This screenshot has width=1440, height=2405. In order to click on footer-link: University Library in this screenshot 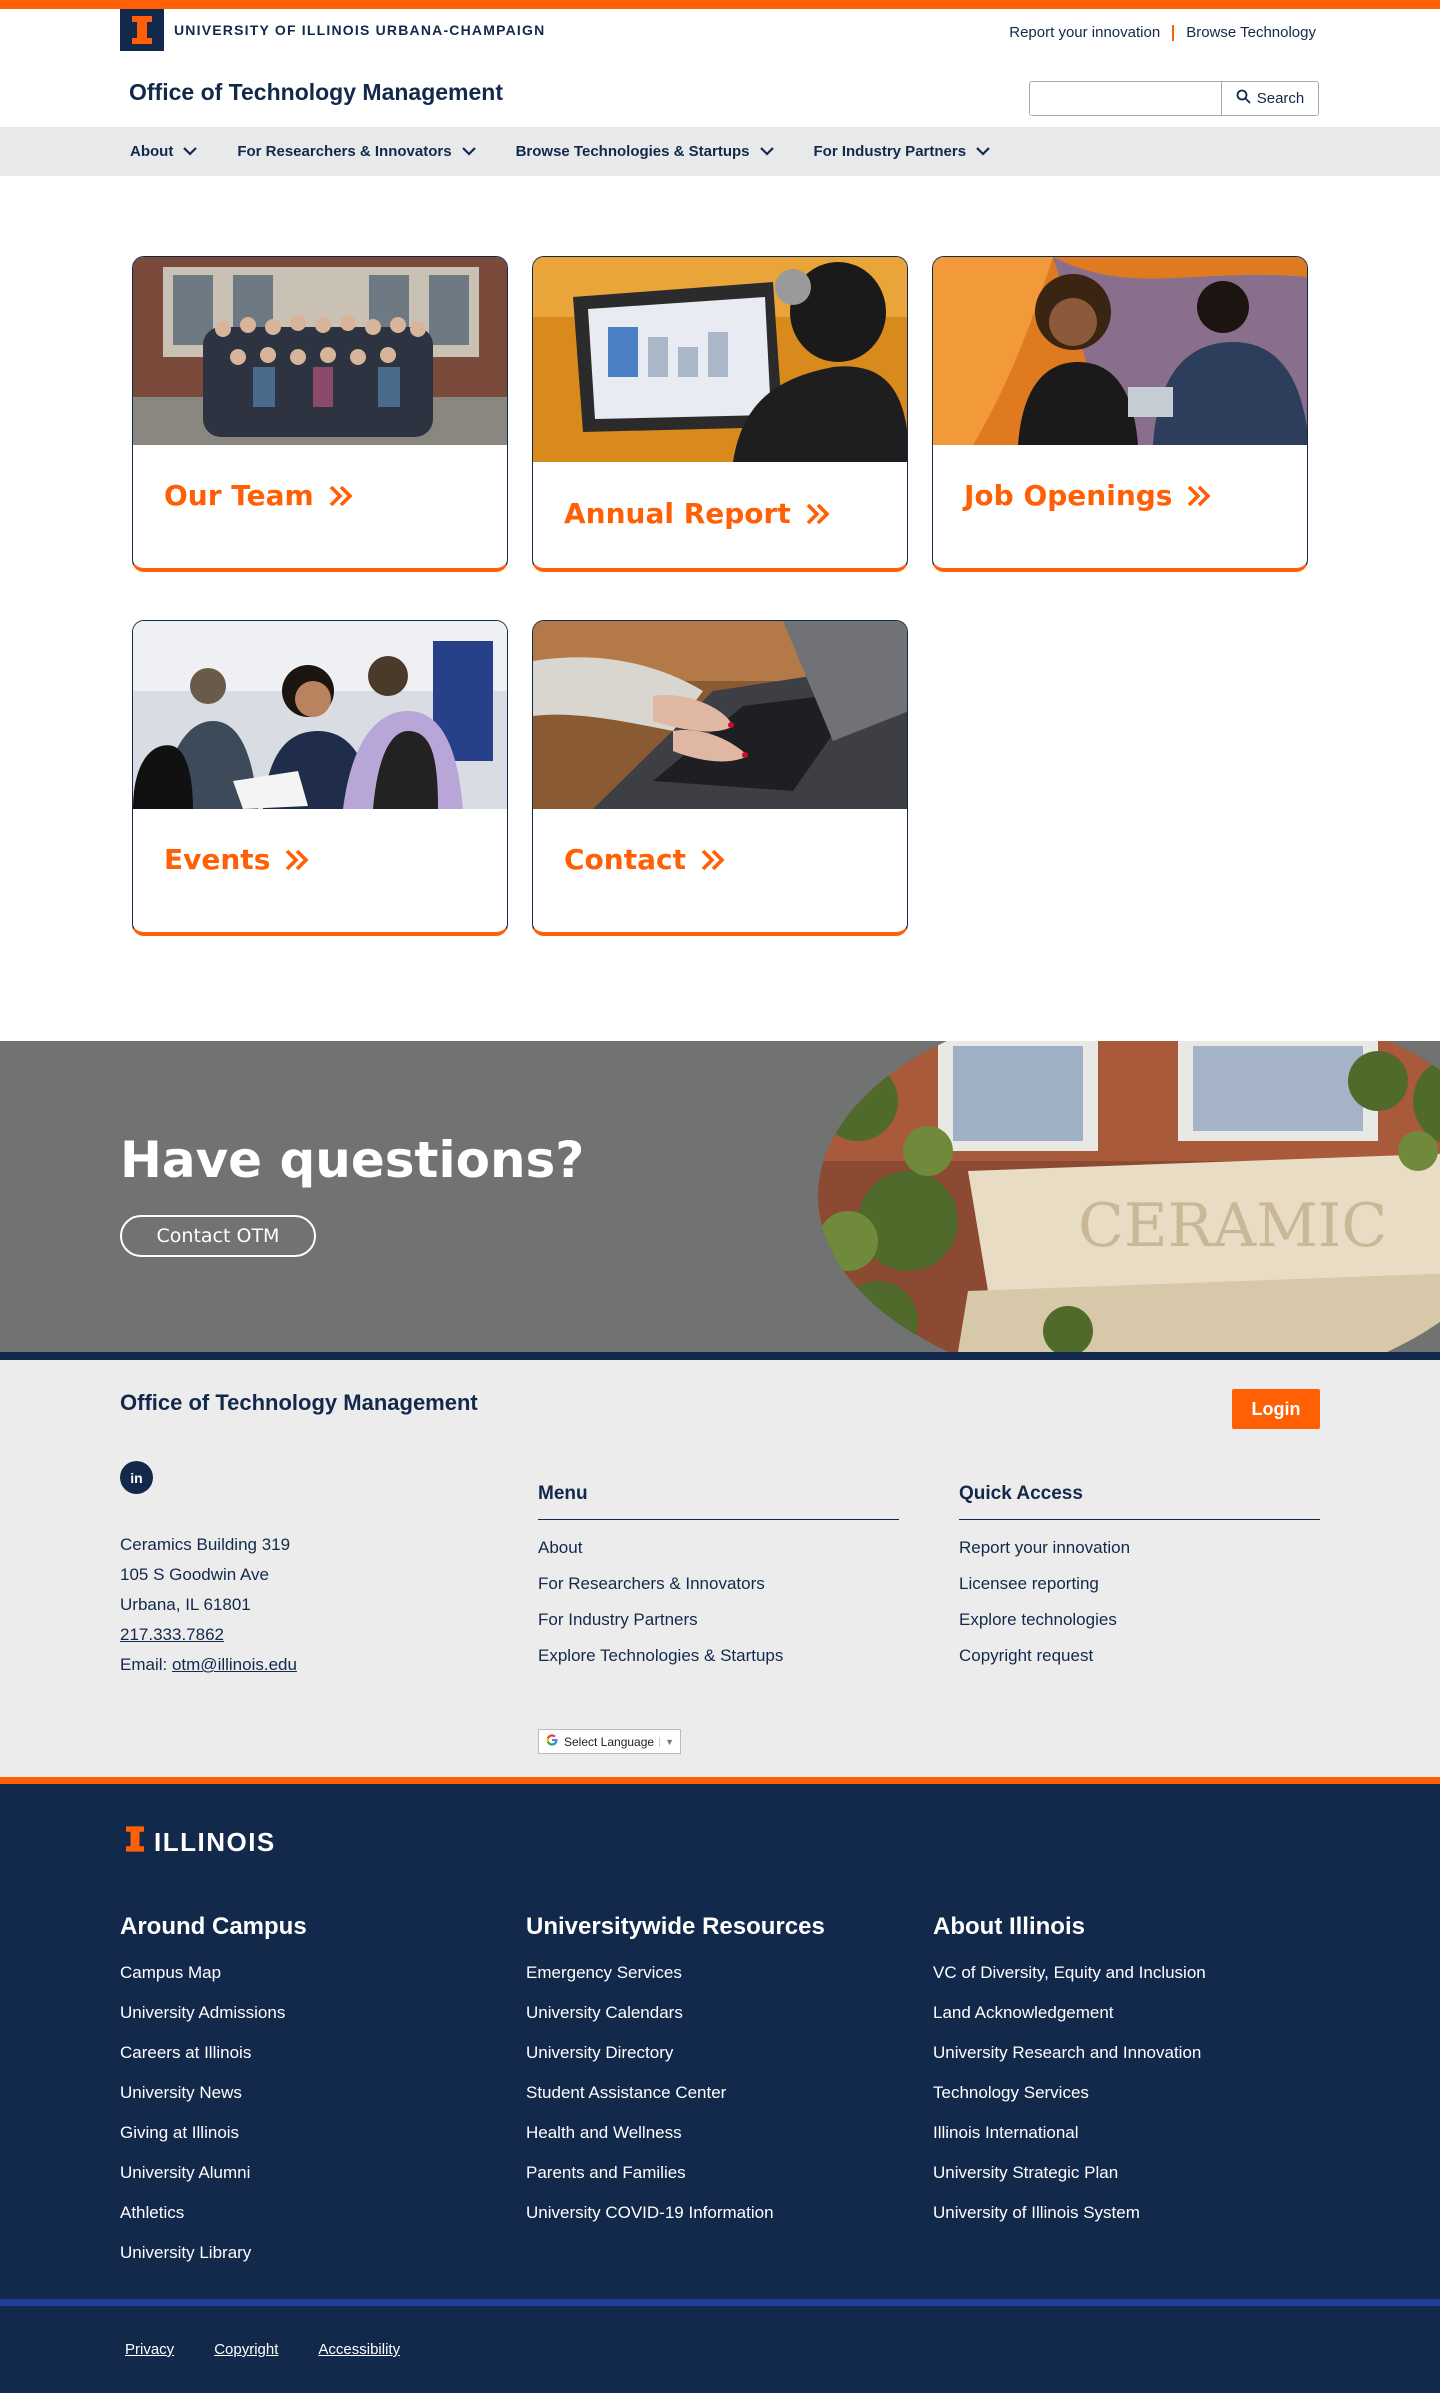, I will do `click(213, 2253)`.